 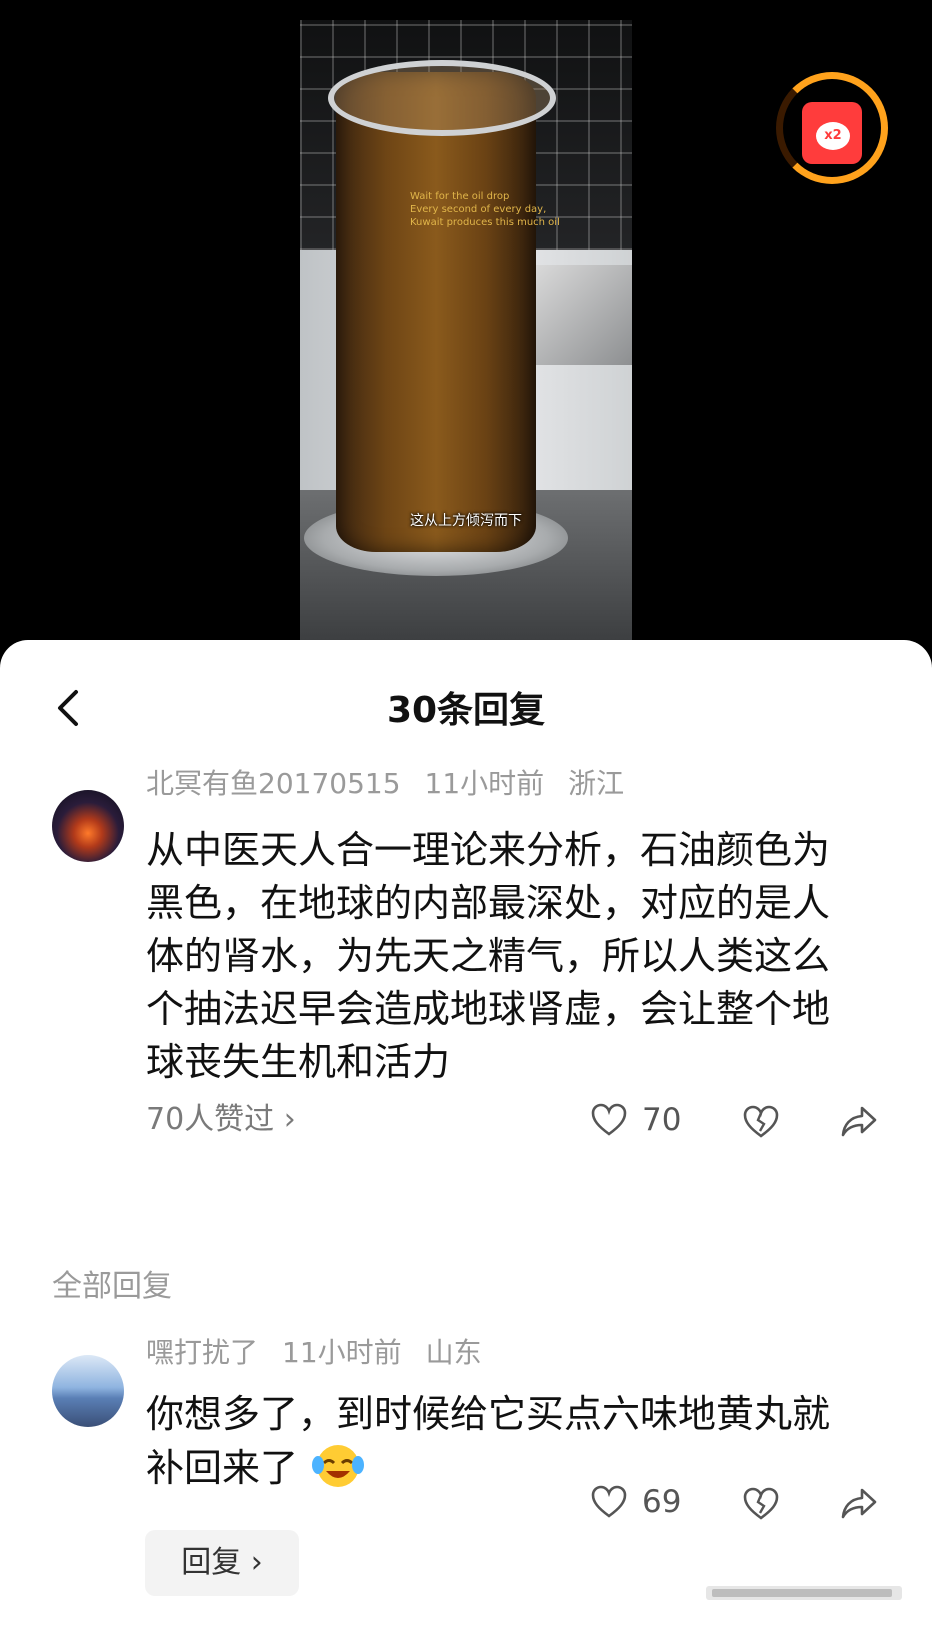 What do you see at coordinates (635, 1502) in the screenshot?
I see `like-button: 69` at bounding box center [635, 1502].